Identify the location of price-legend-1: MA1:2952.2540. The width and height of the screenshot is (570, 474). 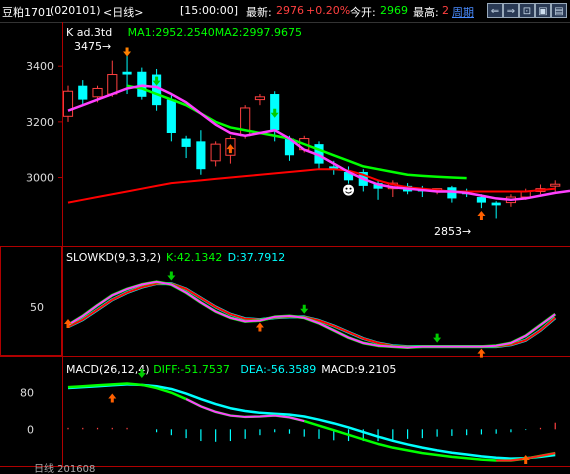
(171, 32).